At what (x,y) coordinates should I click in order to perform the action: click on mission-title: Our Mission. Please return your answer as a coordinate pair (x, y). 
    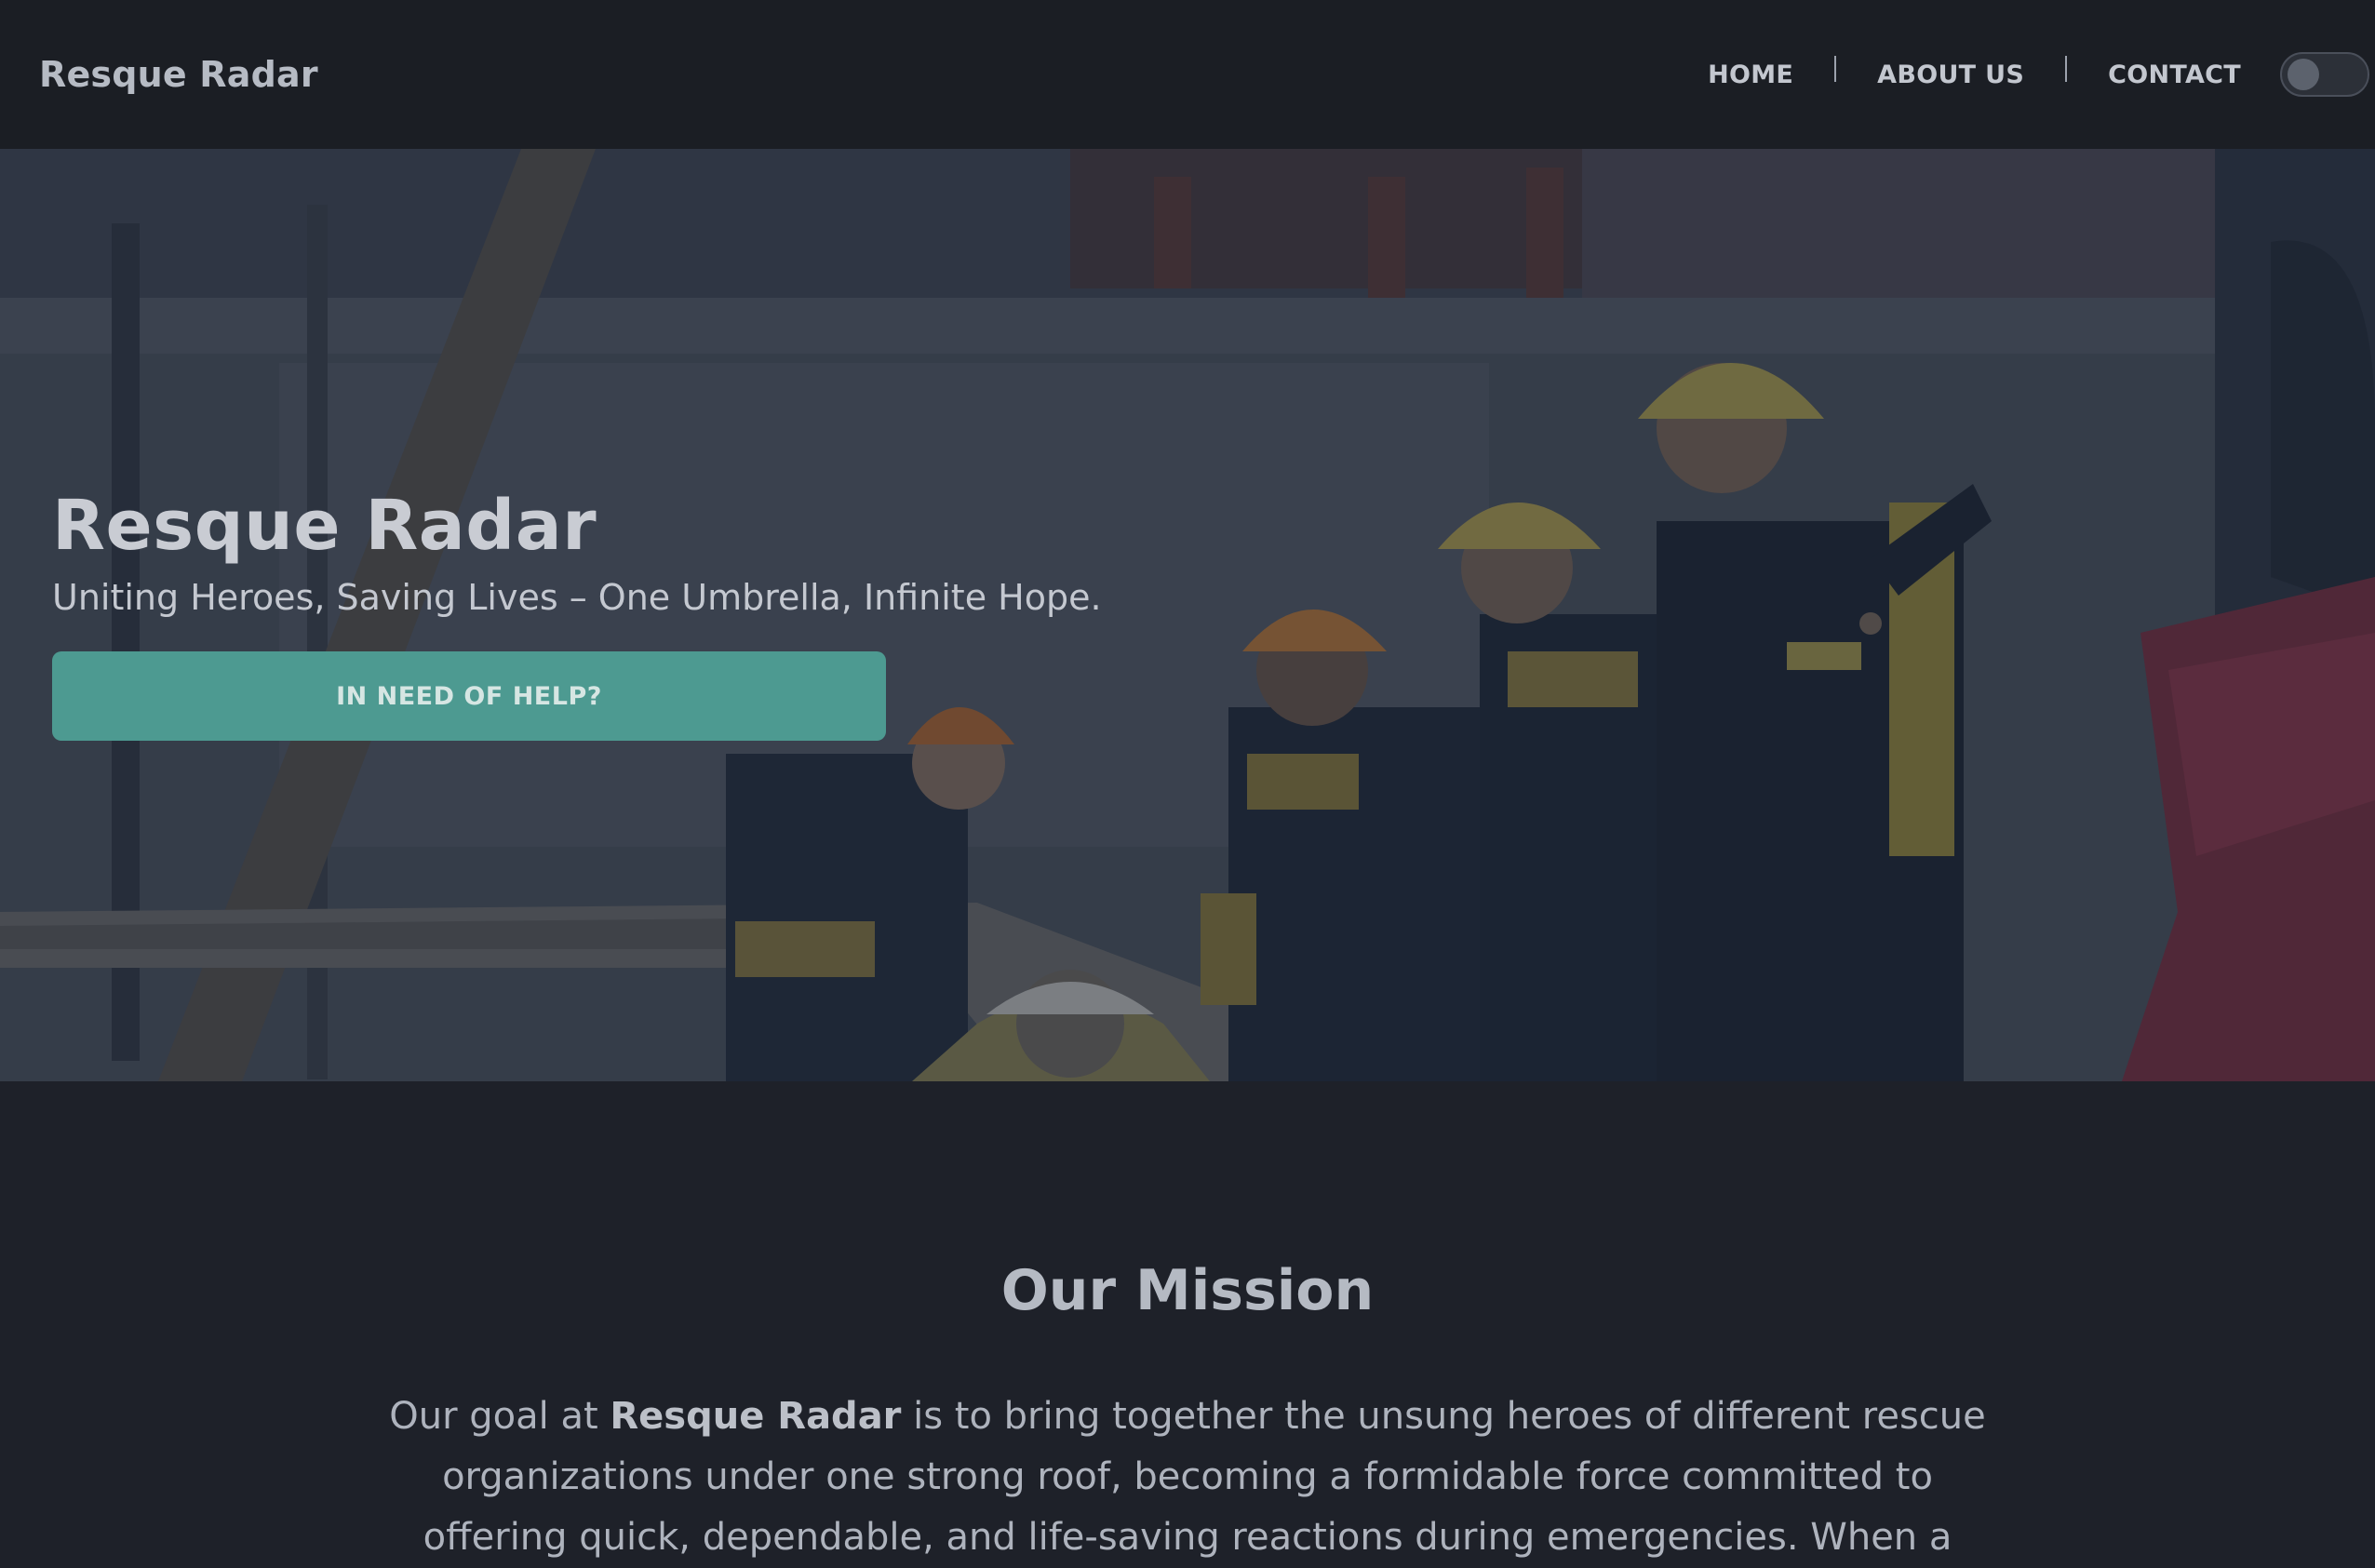
    Looking at the image, I should click on (1187, 1290).